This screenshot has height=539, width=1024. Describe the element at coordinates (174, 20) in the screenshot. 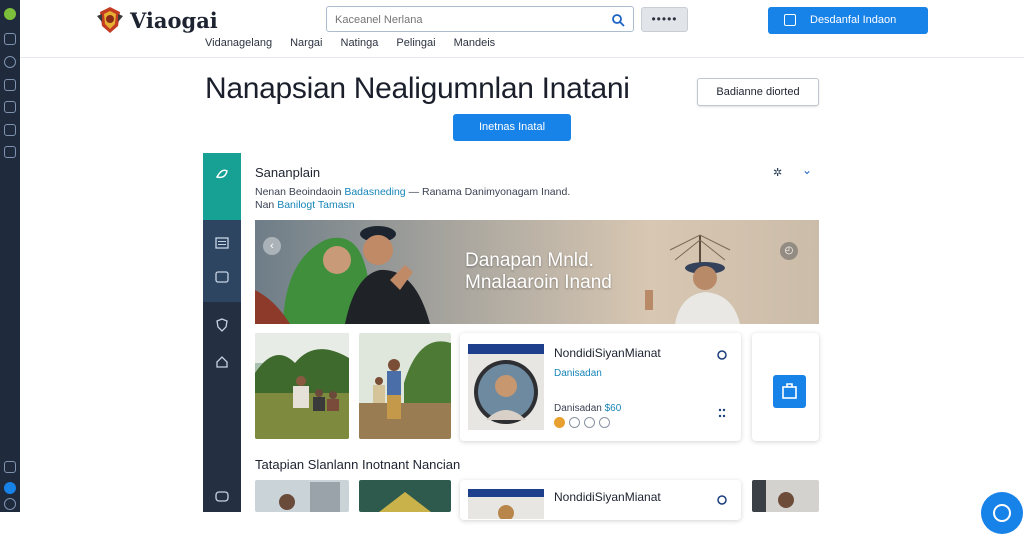

I see `brand-name: Viaogai` at that location.